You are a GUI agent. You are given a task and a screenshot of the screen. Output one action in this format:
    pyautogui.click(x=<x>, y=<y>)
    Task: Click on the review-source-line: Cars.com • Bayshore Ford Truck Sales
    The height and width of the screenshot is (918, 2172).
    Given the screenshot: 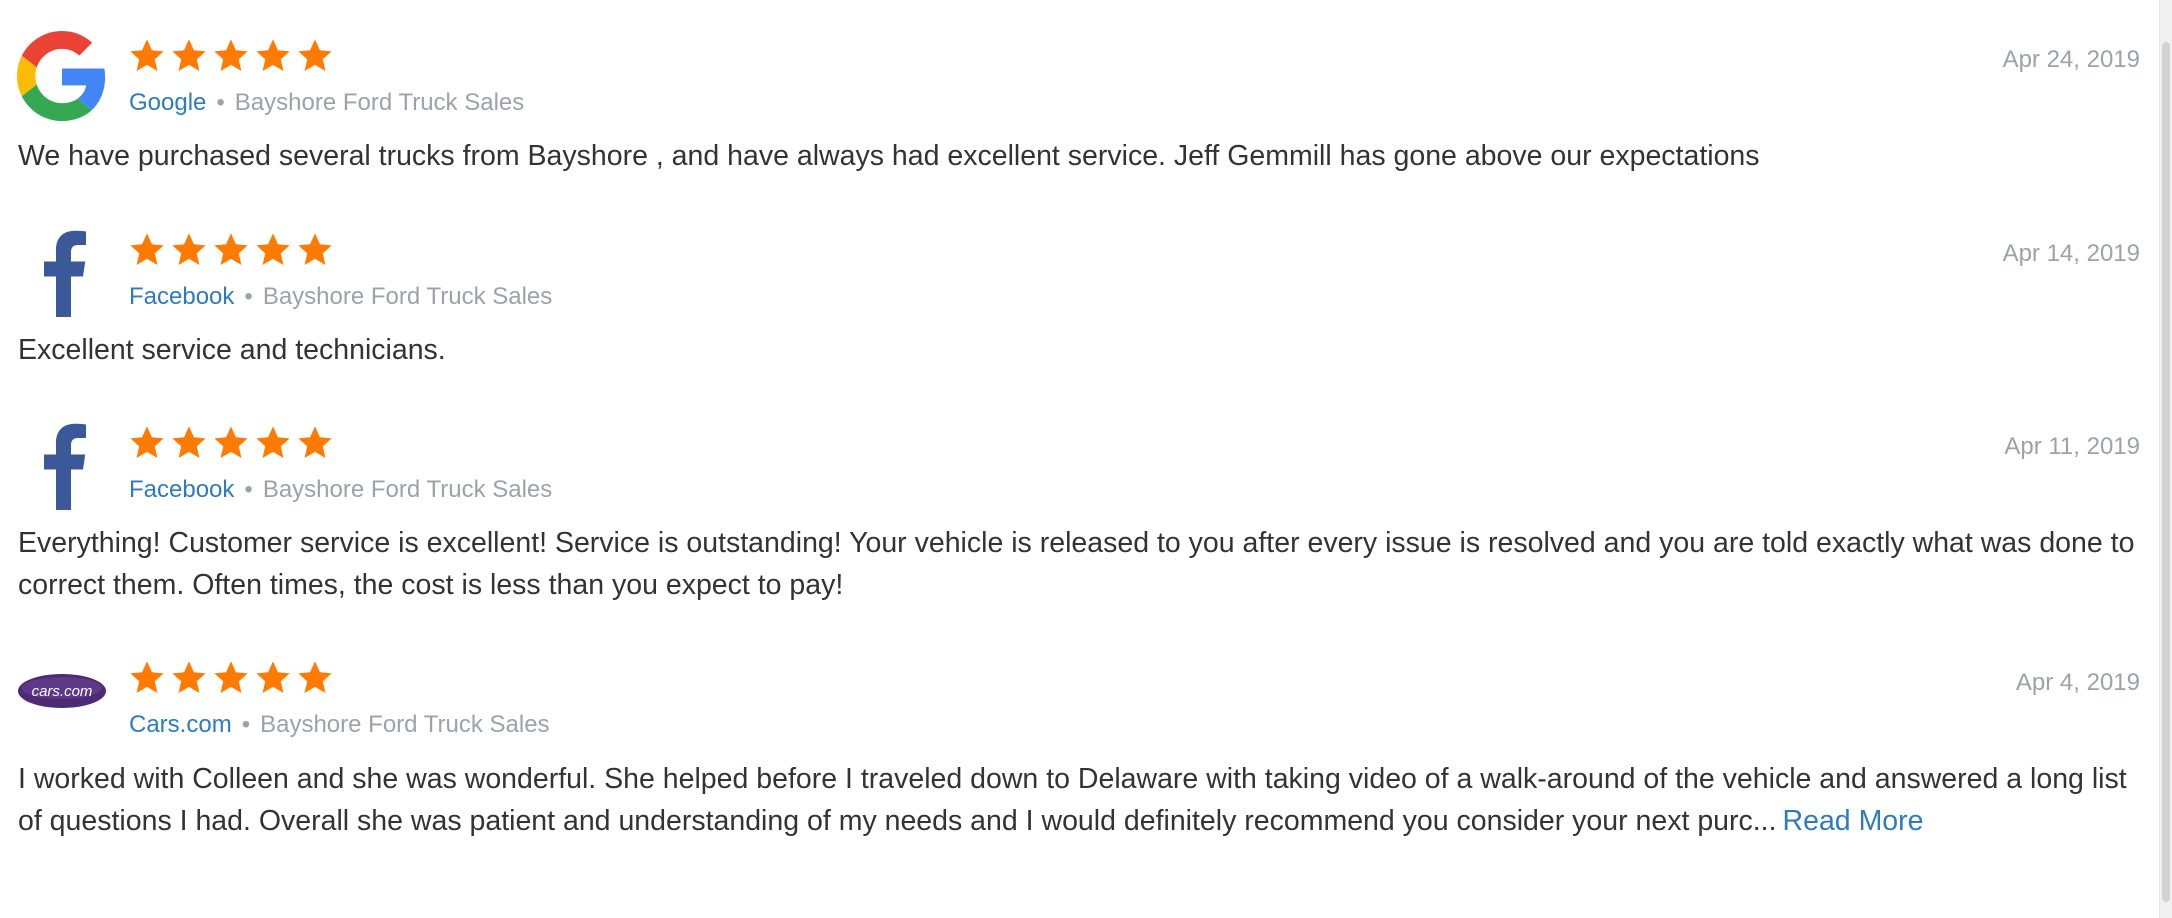 What is the action you would take?
    pyautogui.click(x=339, y=725)
    